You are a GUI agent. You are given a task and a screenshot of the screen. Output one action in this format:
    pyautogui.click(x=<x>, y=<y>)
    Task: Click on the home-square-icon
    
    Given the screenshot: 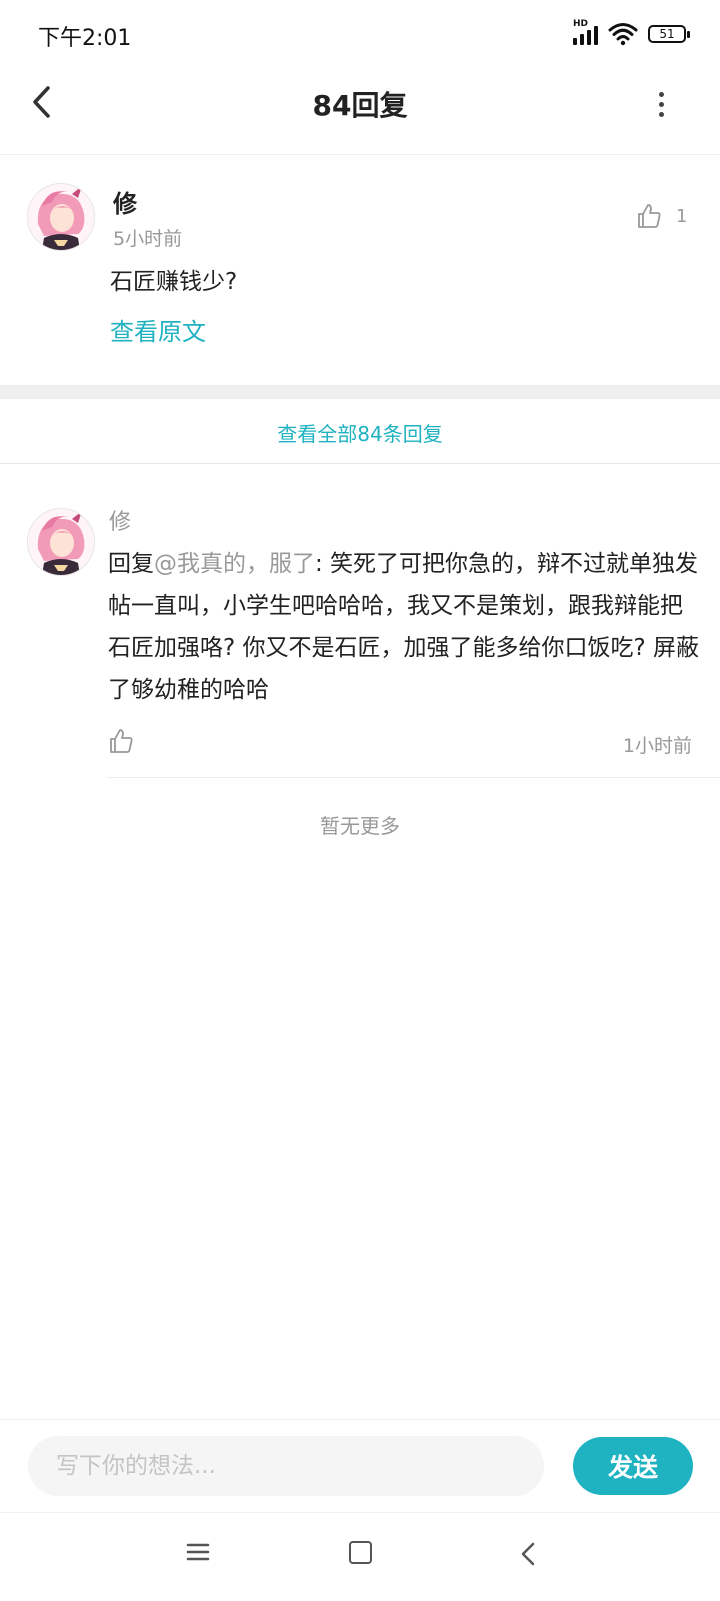 What is the action you would take?
    pyautogui.click(x=360, y=1552)
    